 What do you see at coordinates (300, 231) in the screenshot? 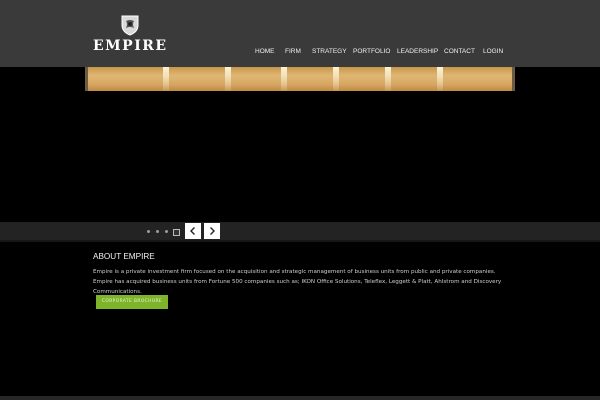
I see `slider-controls` at bounding box center [300, 231].